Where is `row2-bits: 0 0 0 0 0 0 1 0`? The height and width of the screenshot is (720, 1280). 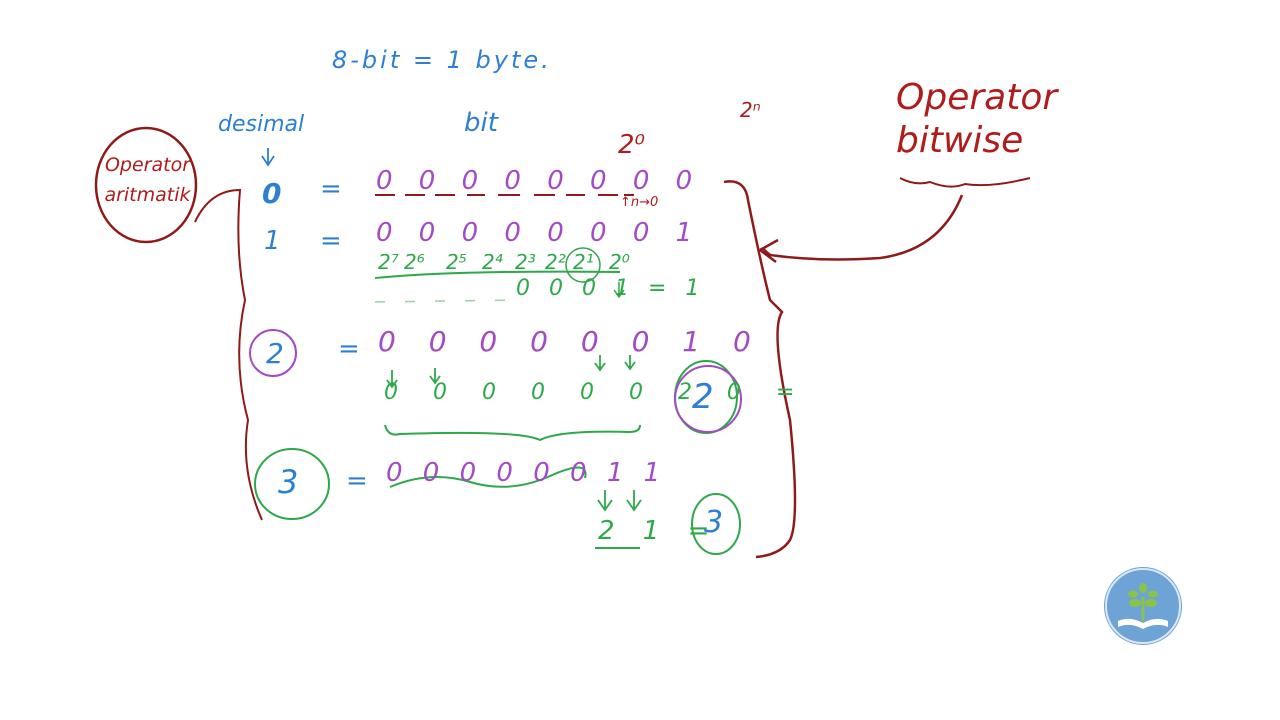 row2-bits: 0 0 0 0 0 0 1 0 is located at coordinates (570, 341).